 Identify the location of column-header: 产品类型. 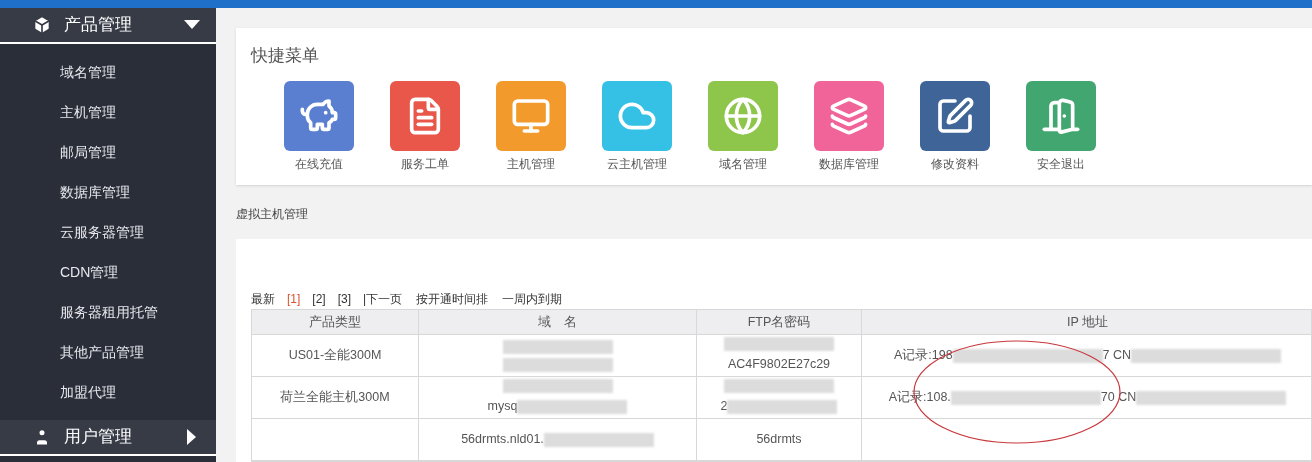
(335, 322).